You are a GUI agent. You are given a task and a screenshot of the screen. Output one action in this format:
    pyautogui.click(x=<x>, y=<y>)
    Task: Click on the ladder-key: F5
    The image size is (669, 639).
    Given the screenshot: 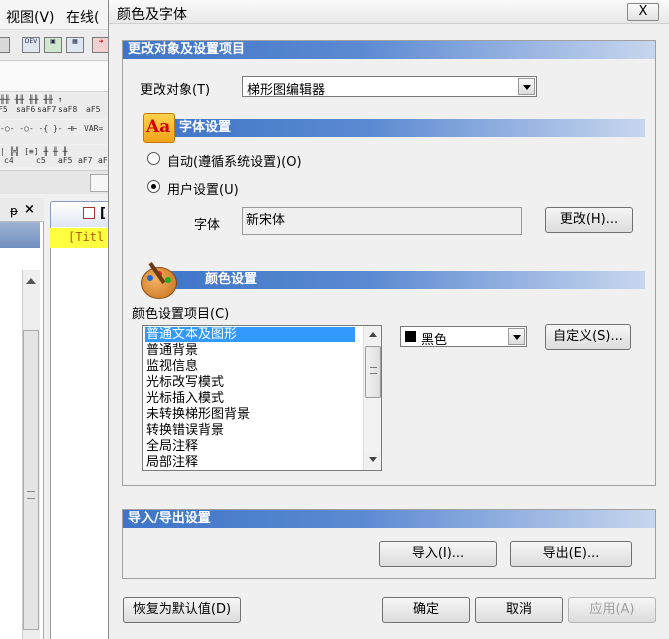 What is the action you would take?
    pyautogui.click(x=4, y=109)
    